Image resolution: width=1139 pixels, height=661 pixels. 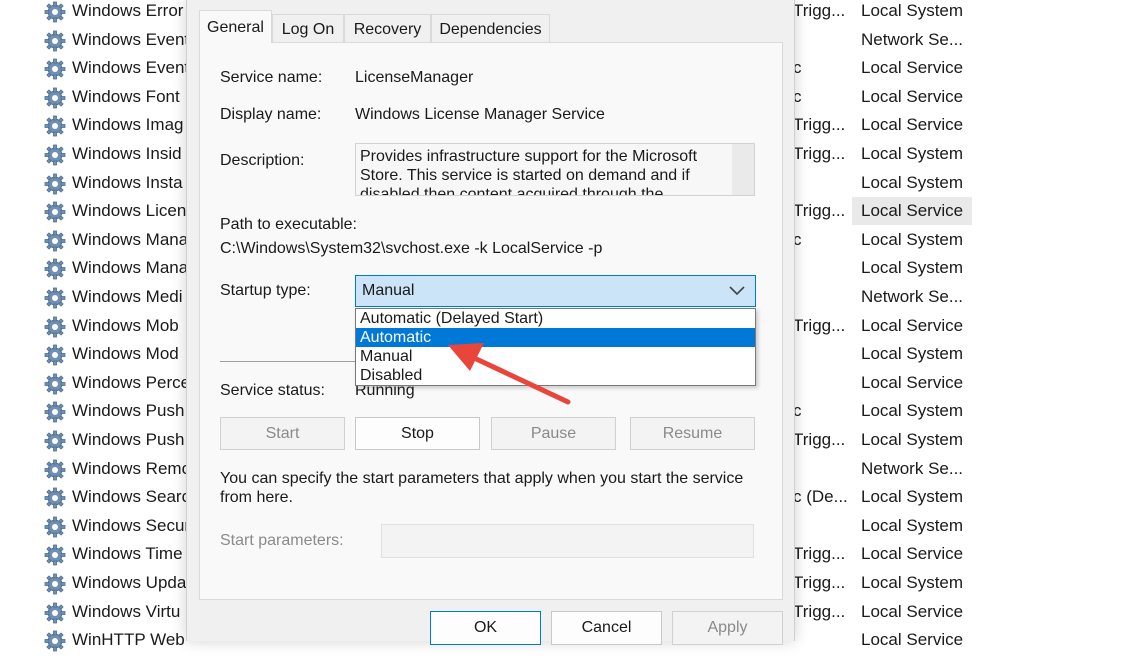 What do you see at coordinates (553, 433) in the screenshot?
I see `pause-button: Pause` at bounding box center [553, 433].